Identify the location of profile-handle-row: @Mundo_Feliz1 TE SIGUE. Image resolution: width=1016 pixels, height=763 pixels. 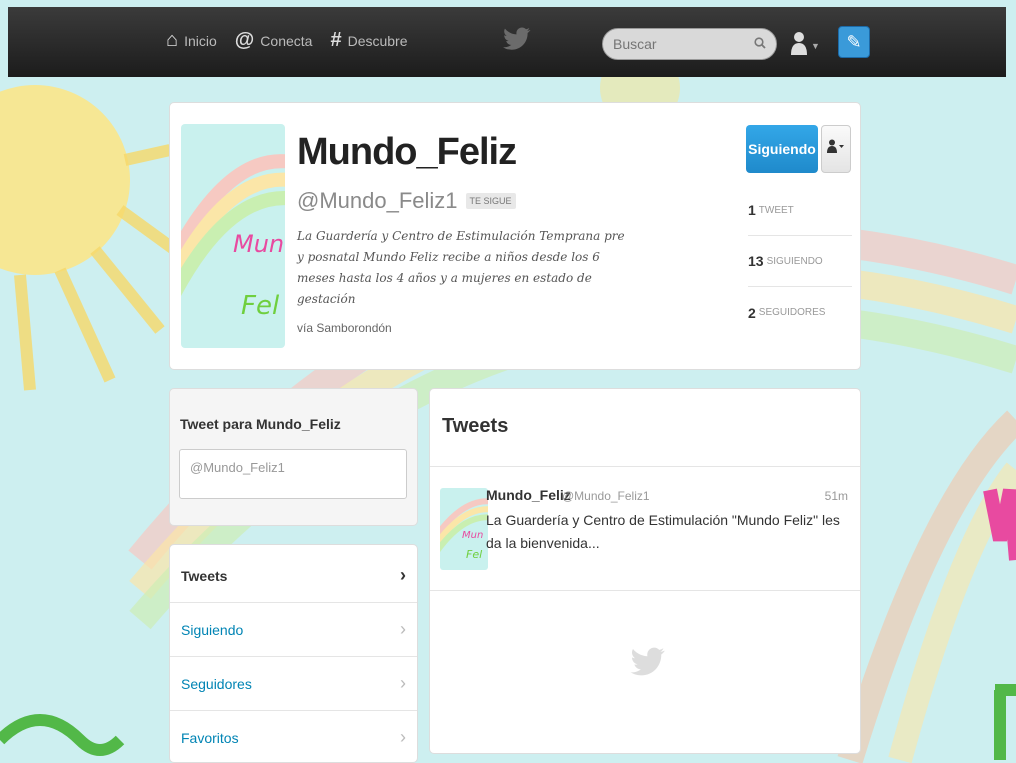
(406, 201).